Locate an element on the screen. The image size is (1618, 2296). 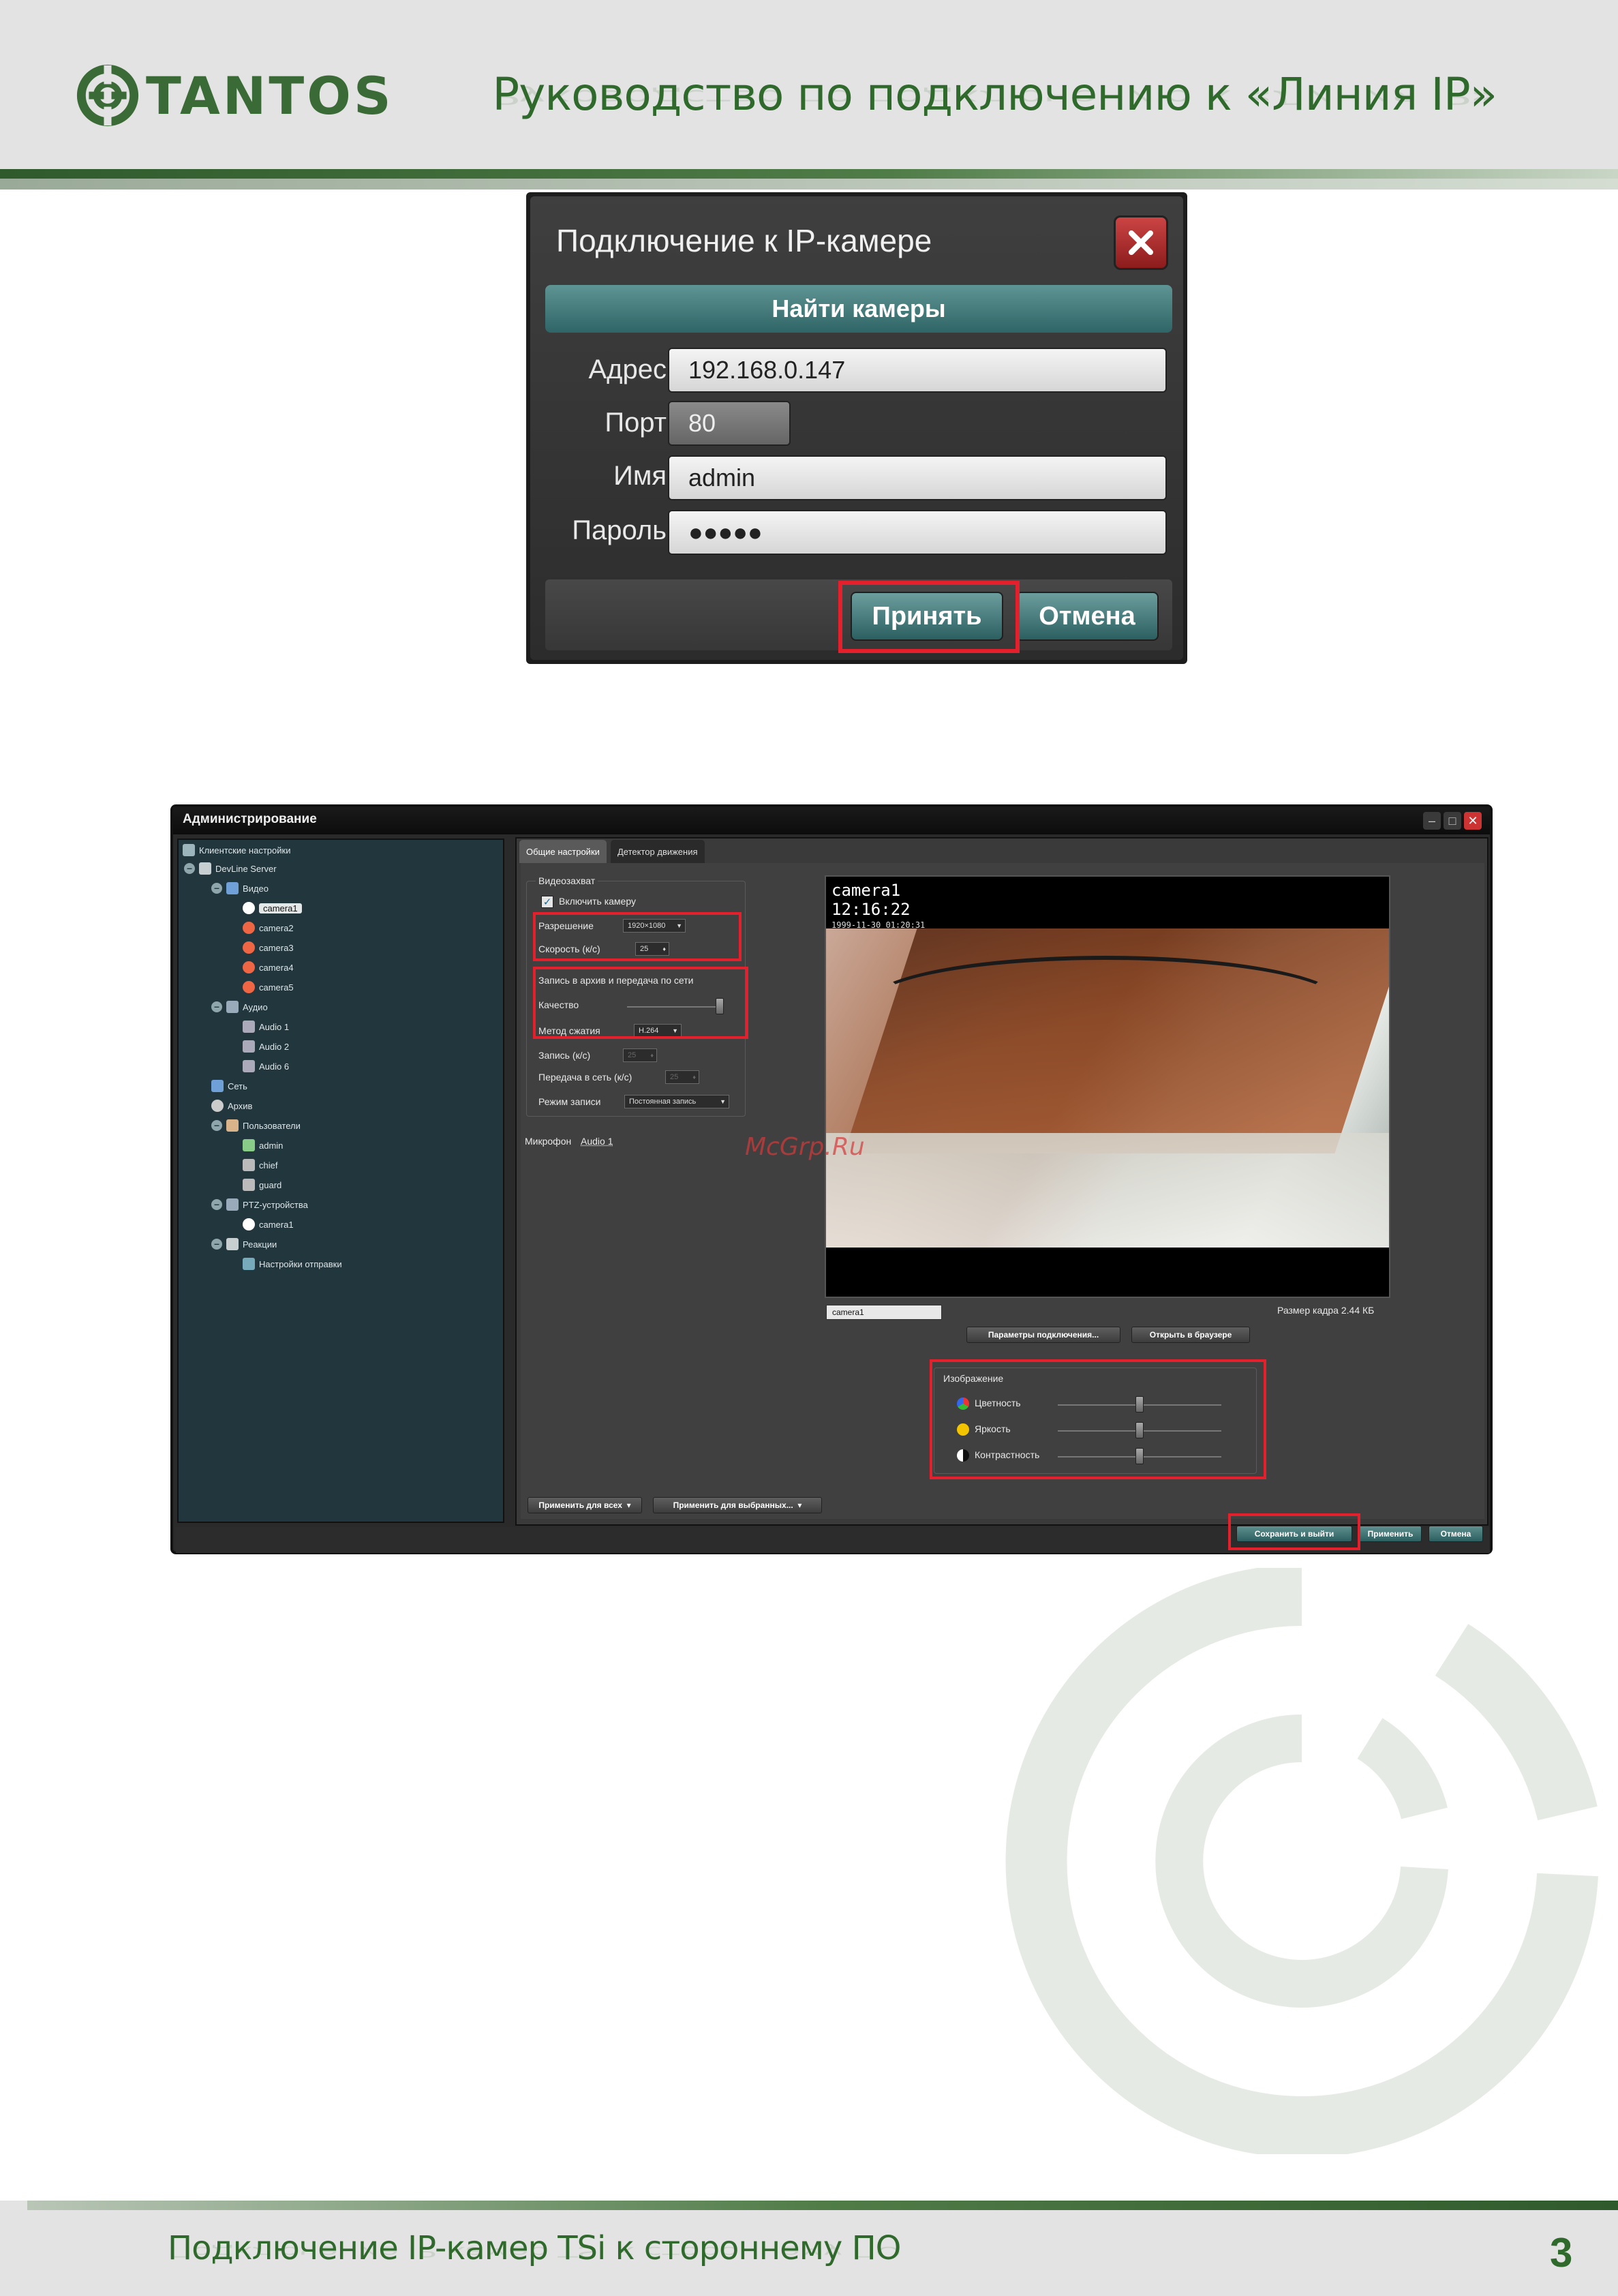
tree-label: Видео is located at coordinates (256, 888).